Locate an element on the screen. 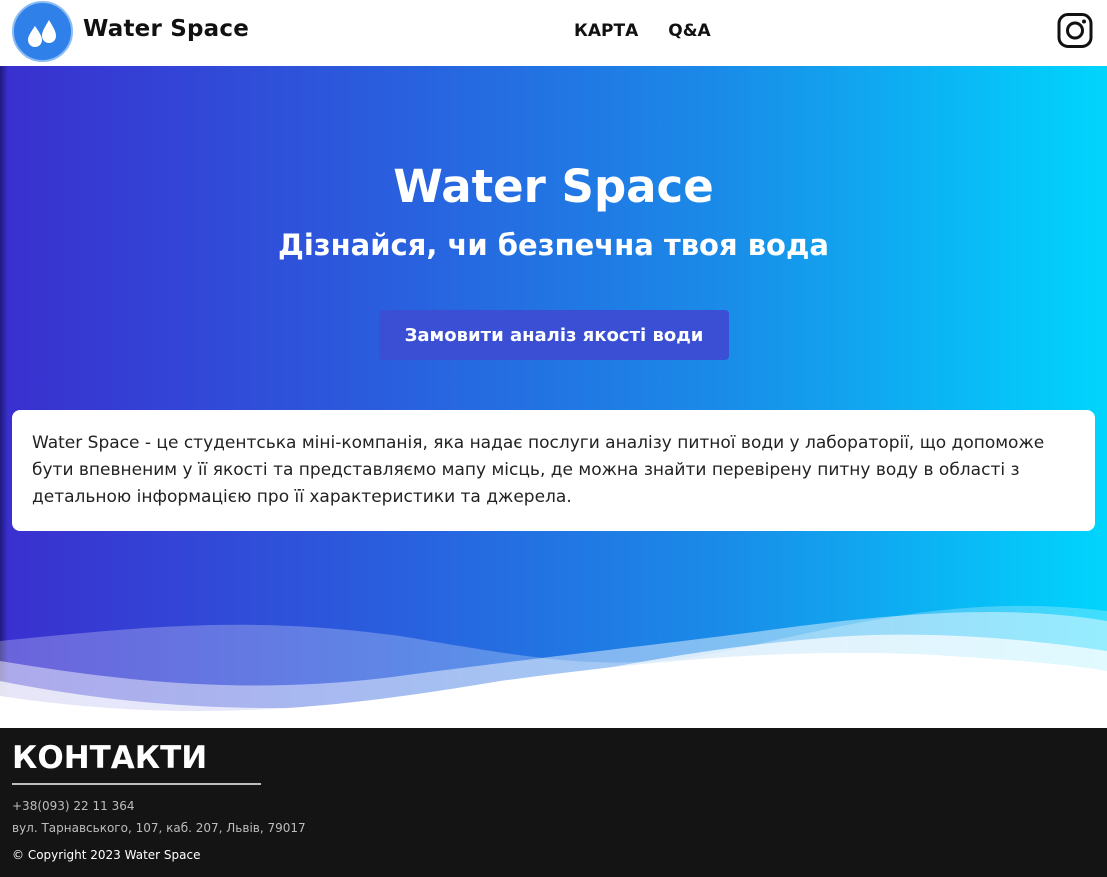 Image resolution: width=1107 pixels, height=877 pixels. hero-title: Water Space is located at coordinates (553, 186).